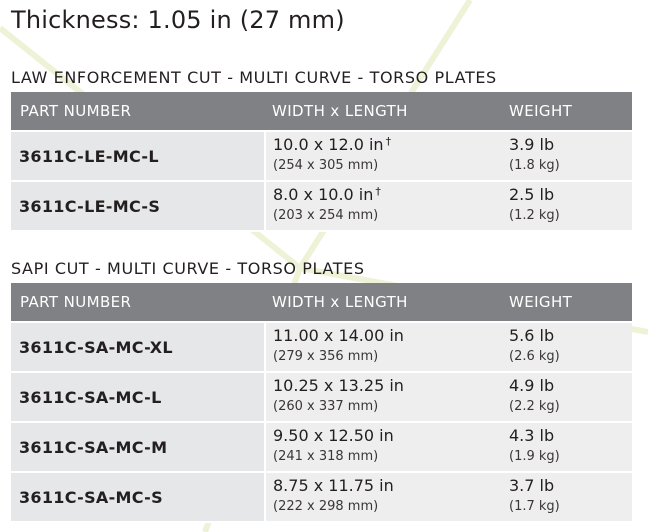 This screenshot has width=648, height=532. What do you see at coordinates (323, 194) in the screenshot?
I see `dimensions-in-value: 8.0 x 10.0 in` at bounding box center [323, 194].